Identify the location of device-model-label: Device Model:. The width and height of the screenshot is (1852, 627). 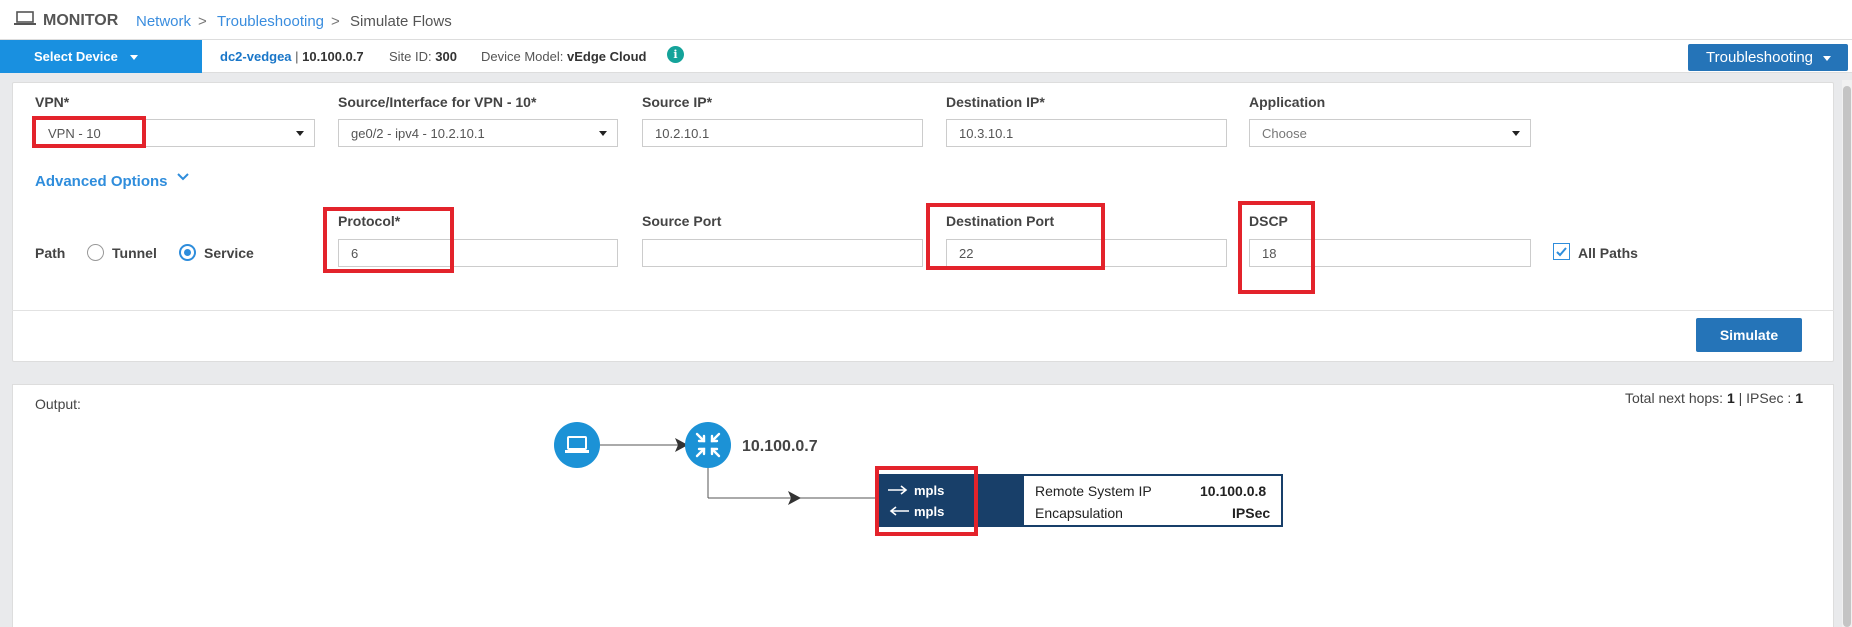
(522, 56).